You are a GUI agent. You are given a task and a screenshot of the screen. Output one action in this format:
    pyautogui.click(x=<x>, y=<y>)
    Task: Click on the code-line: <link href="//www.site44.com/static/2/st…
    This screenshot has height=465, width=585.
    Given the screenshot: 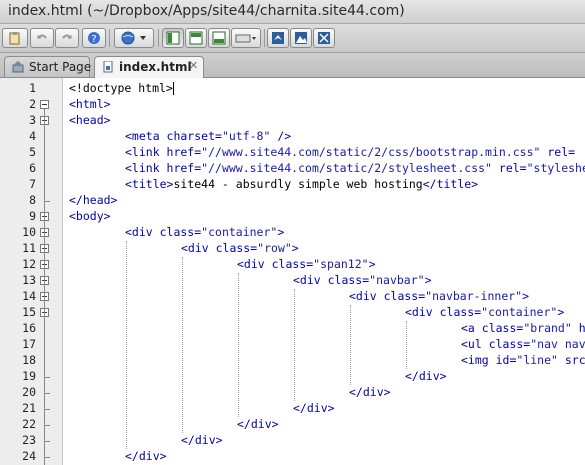 What is the action you would take?
    pyautogui.click(x=355, y=168)
    